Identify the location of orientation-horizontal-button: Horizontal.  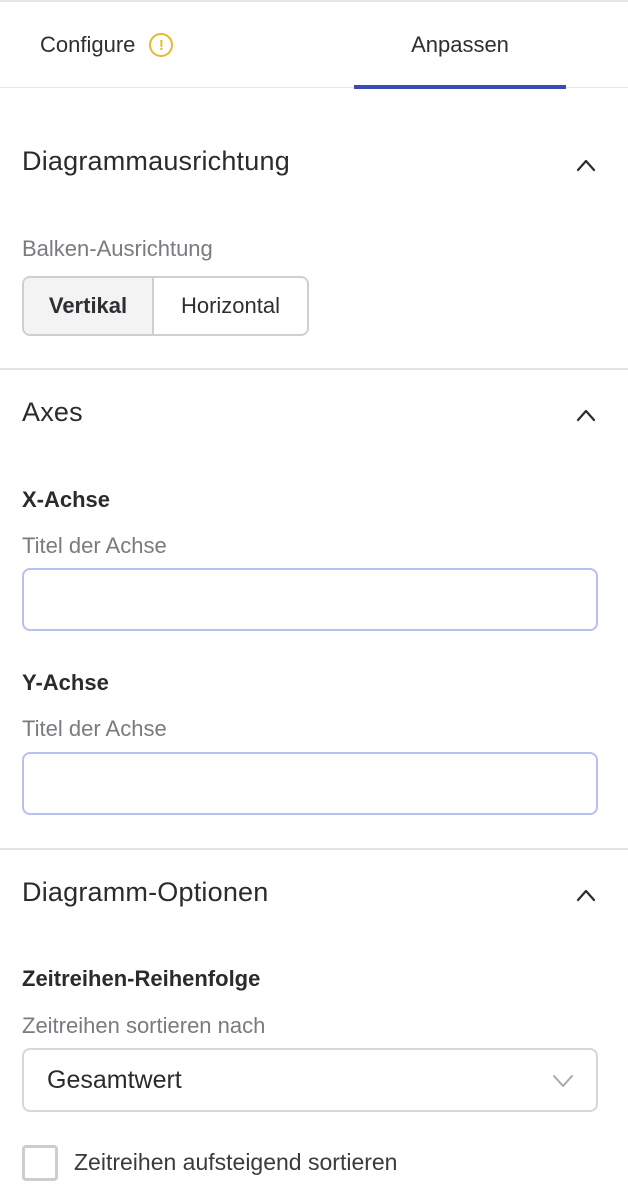
(230, 306).